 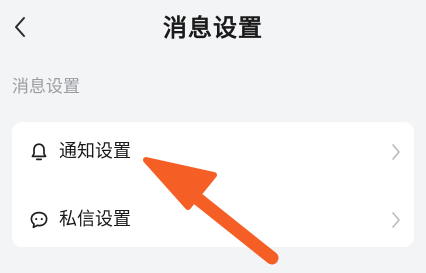 I want to click on chat-bubble-icon, so click(x=39, y=220).